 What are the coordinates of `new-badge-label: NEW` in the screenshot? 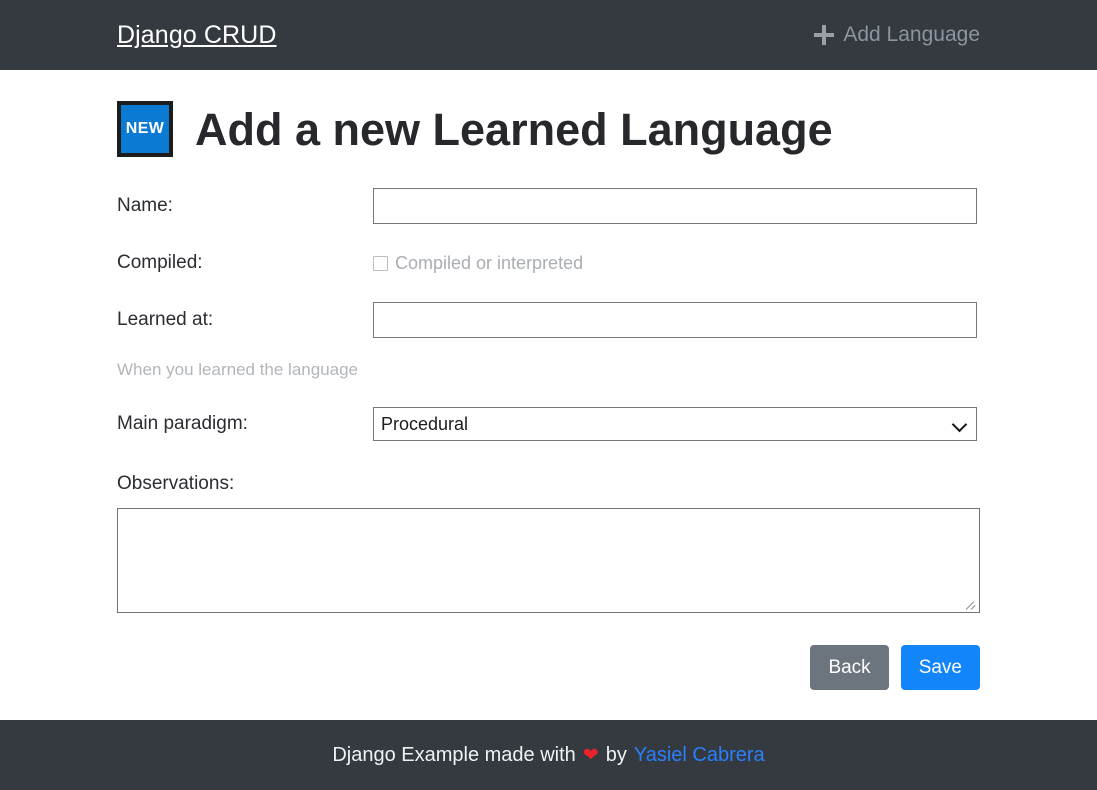 It's located at (145, 128).